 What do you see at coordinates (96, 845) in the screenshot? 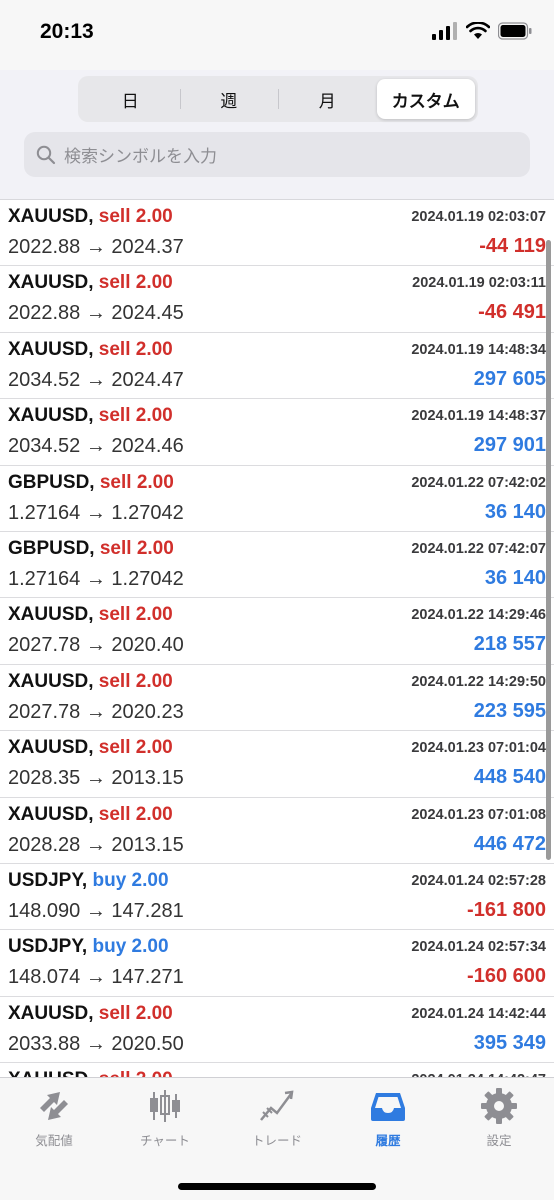
I see `deal-prices: 2028.28 → 2013.15` at bounding box center [96, 845].